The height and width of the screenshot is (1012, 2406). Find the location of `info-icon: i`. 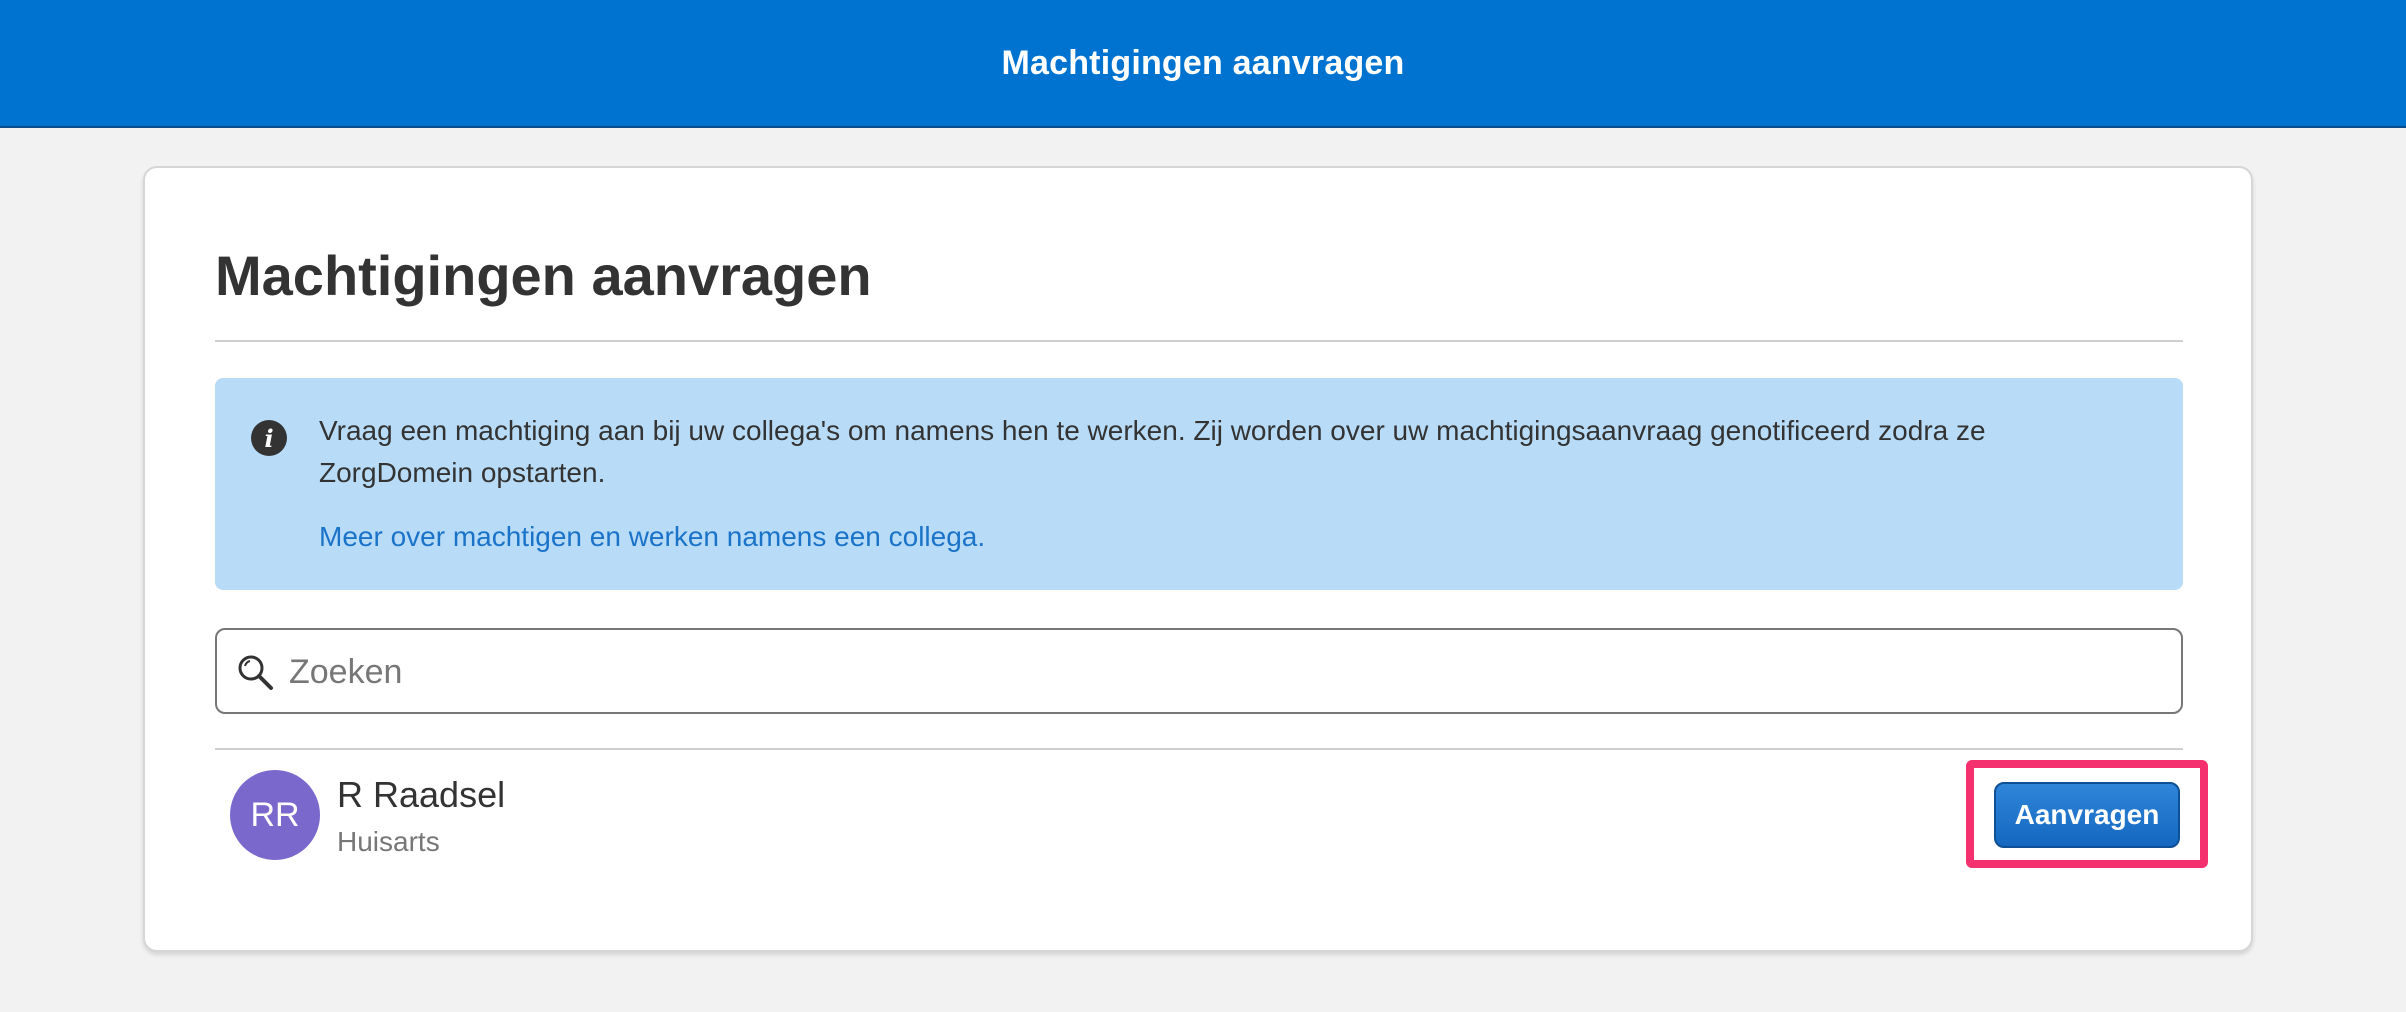

info-icon: i is located at coordinates (269, 438).